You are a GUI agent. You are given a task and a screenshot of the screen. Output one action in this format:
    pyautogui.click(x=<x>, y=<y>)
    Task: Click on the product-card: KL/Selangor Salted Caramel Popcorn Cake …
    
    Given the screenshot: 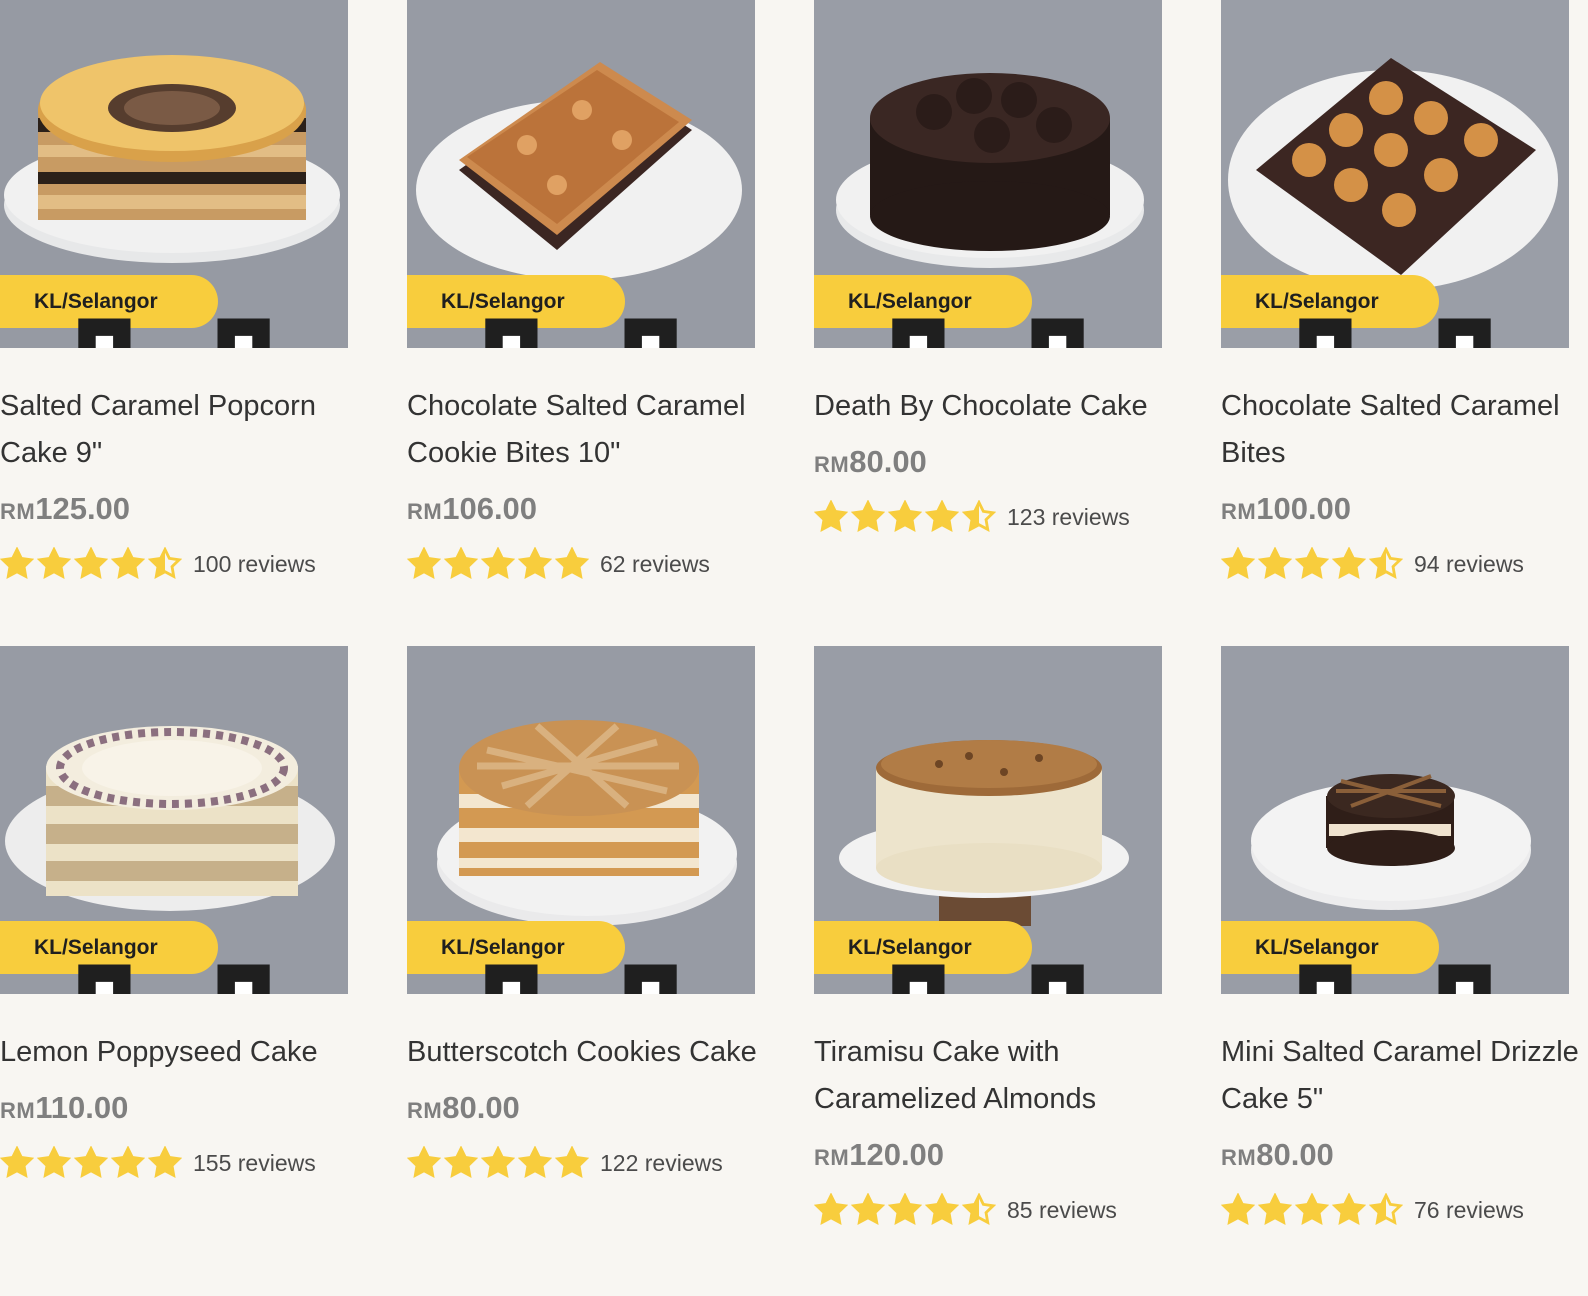 What is the action you would take?
    pyautogui.click(x=174, y=290)
    